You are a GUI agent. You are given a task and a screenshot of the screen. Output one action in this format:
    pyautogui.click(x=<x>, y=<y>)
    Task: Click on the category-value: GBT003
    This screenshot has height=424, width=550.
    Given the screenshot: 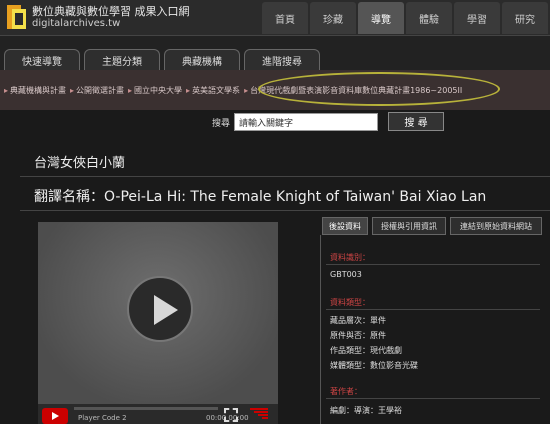 What is the action you would take?
    pyautogui.click(x=346, y=274)
    